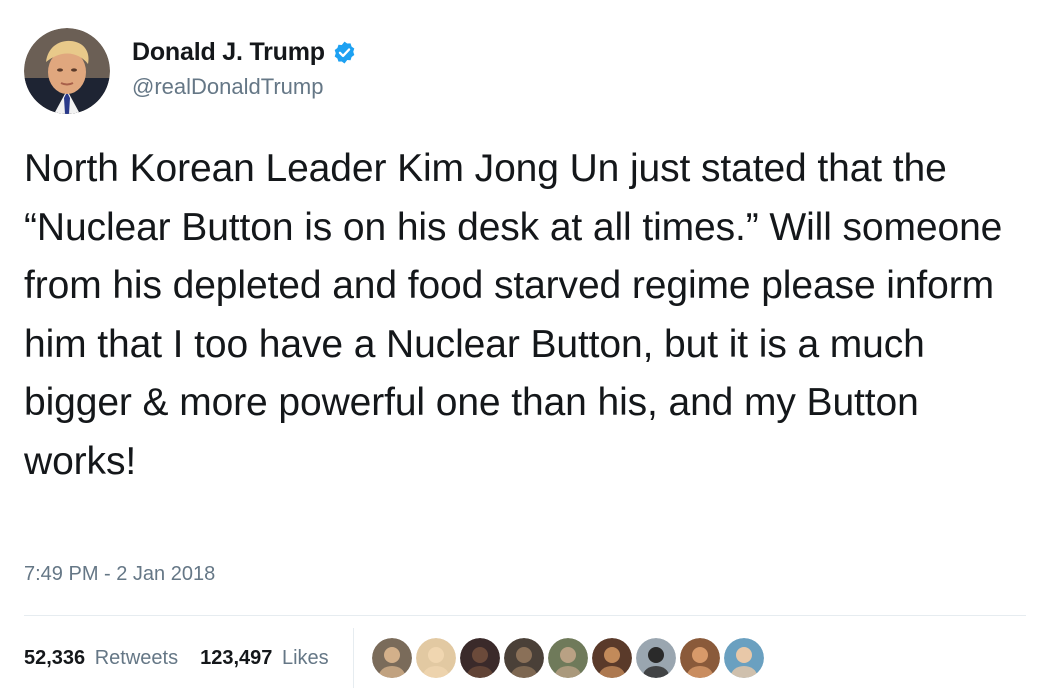 The height and width of the screenshot is (700, 1050). Describe the element at coordinates (344, 52) in the screenshot. I see `verified-badge-icon` at that location.